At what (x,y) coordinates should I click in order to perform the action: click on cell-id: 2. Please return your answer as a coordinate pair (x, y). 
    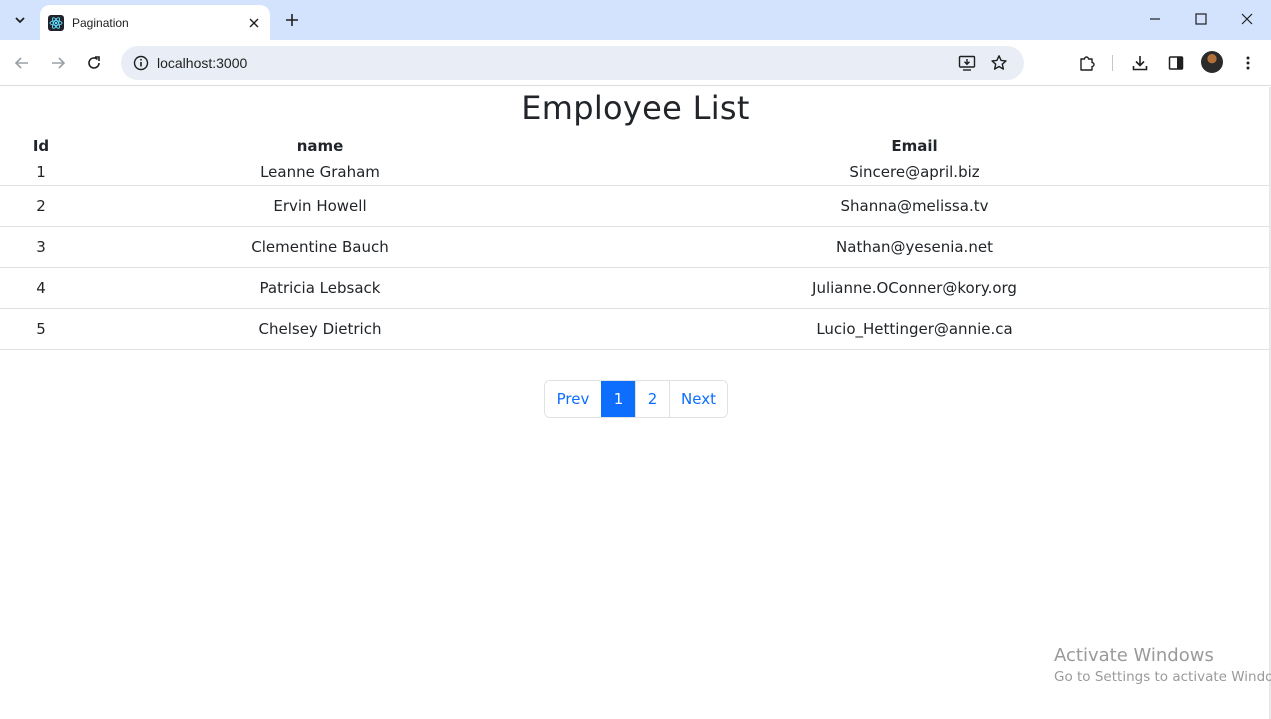
    Looking at the image, I should click on (41, 206).